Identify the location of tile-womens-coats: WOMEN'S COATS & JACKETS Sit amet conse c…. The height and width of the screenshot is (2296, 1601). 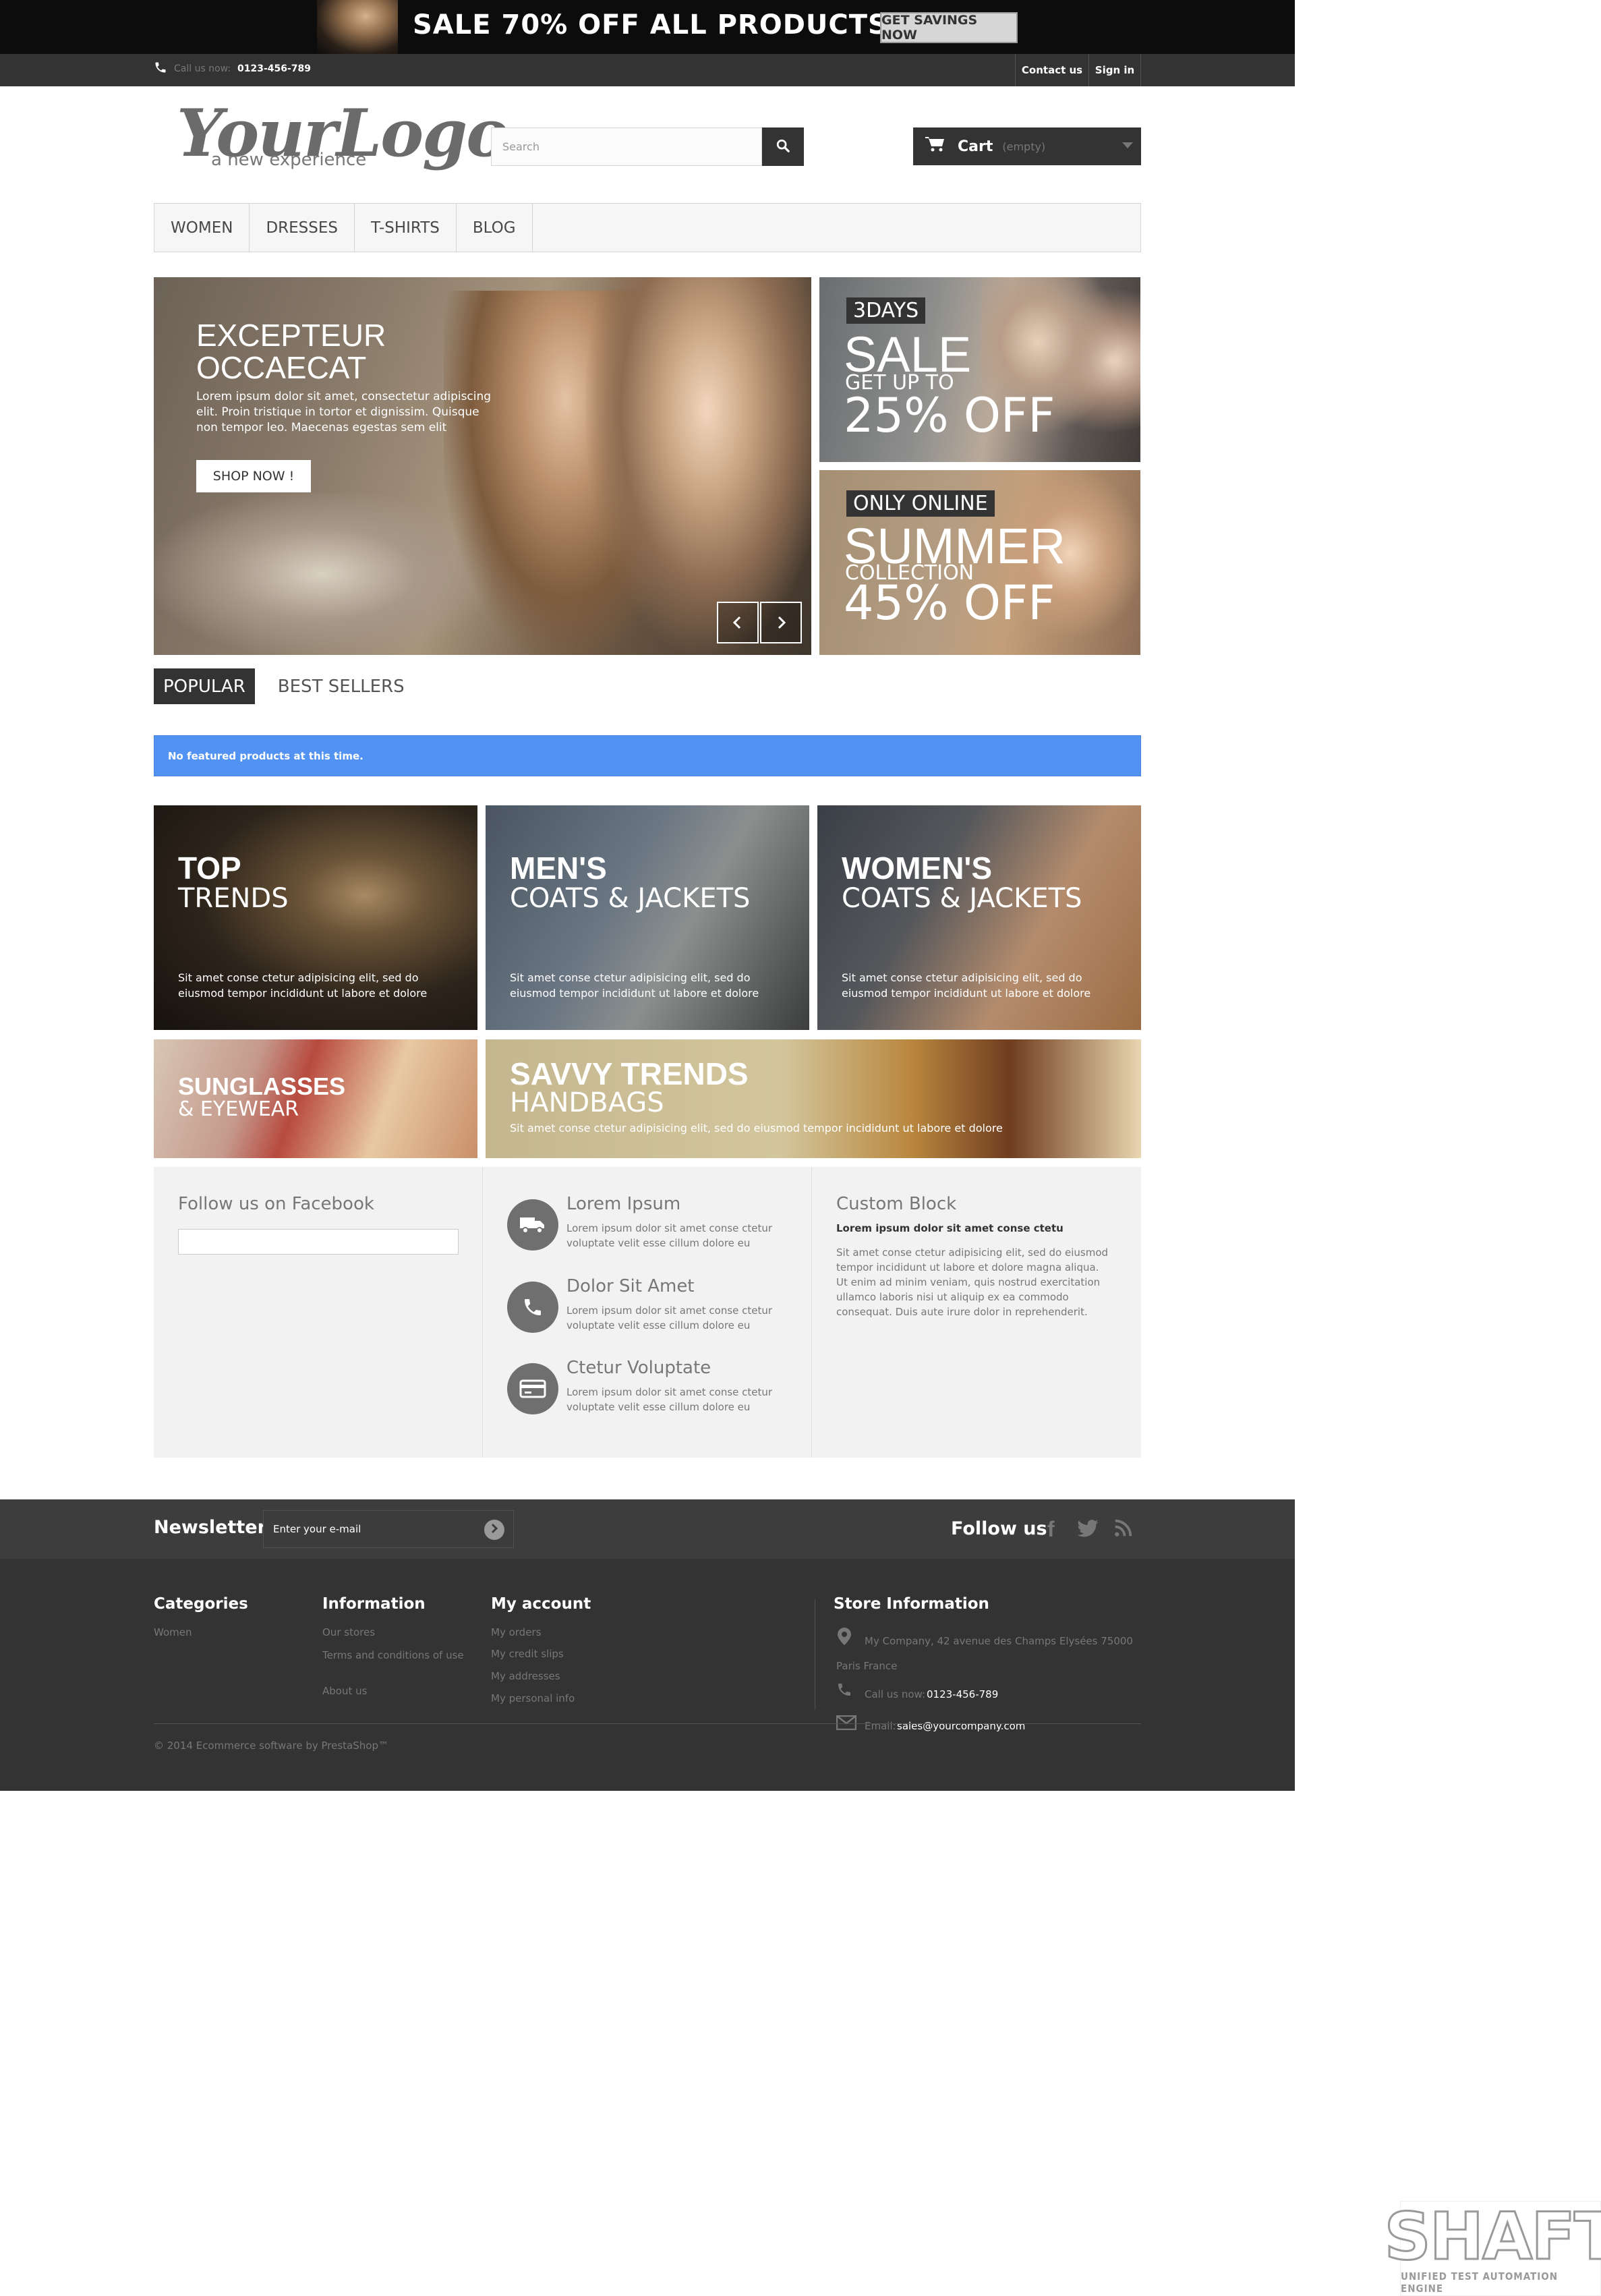
(979, 917).